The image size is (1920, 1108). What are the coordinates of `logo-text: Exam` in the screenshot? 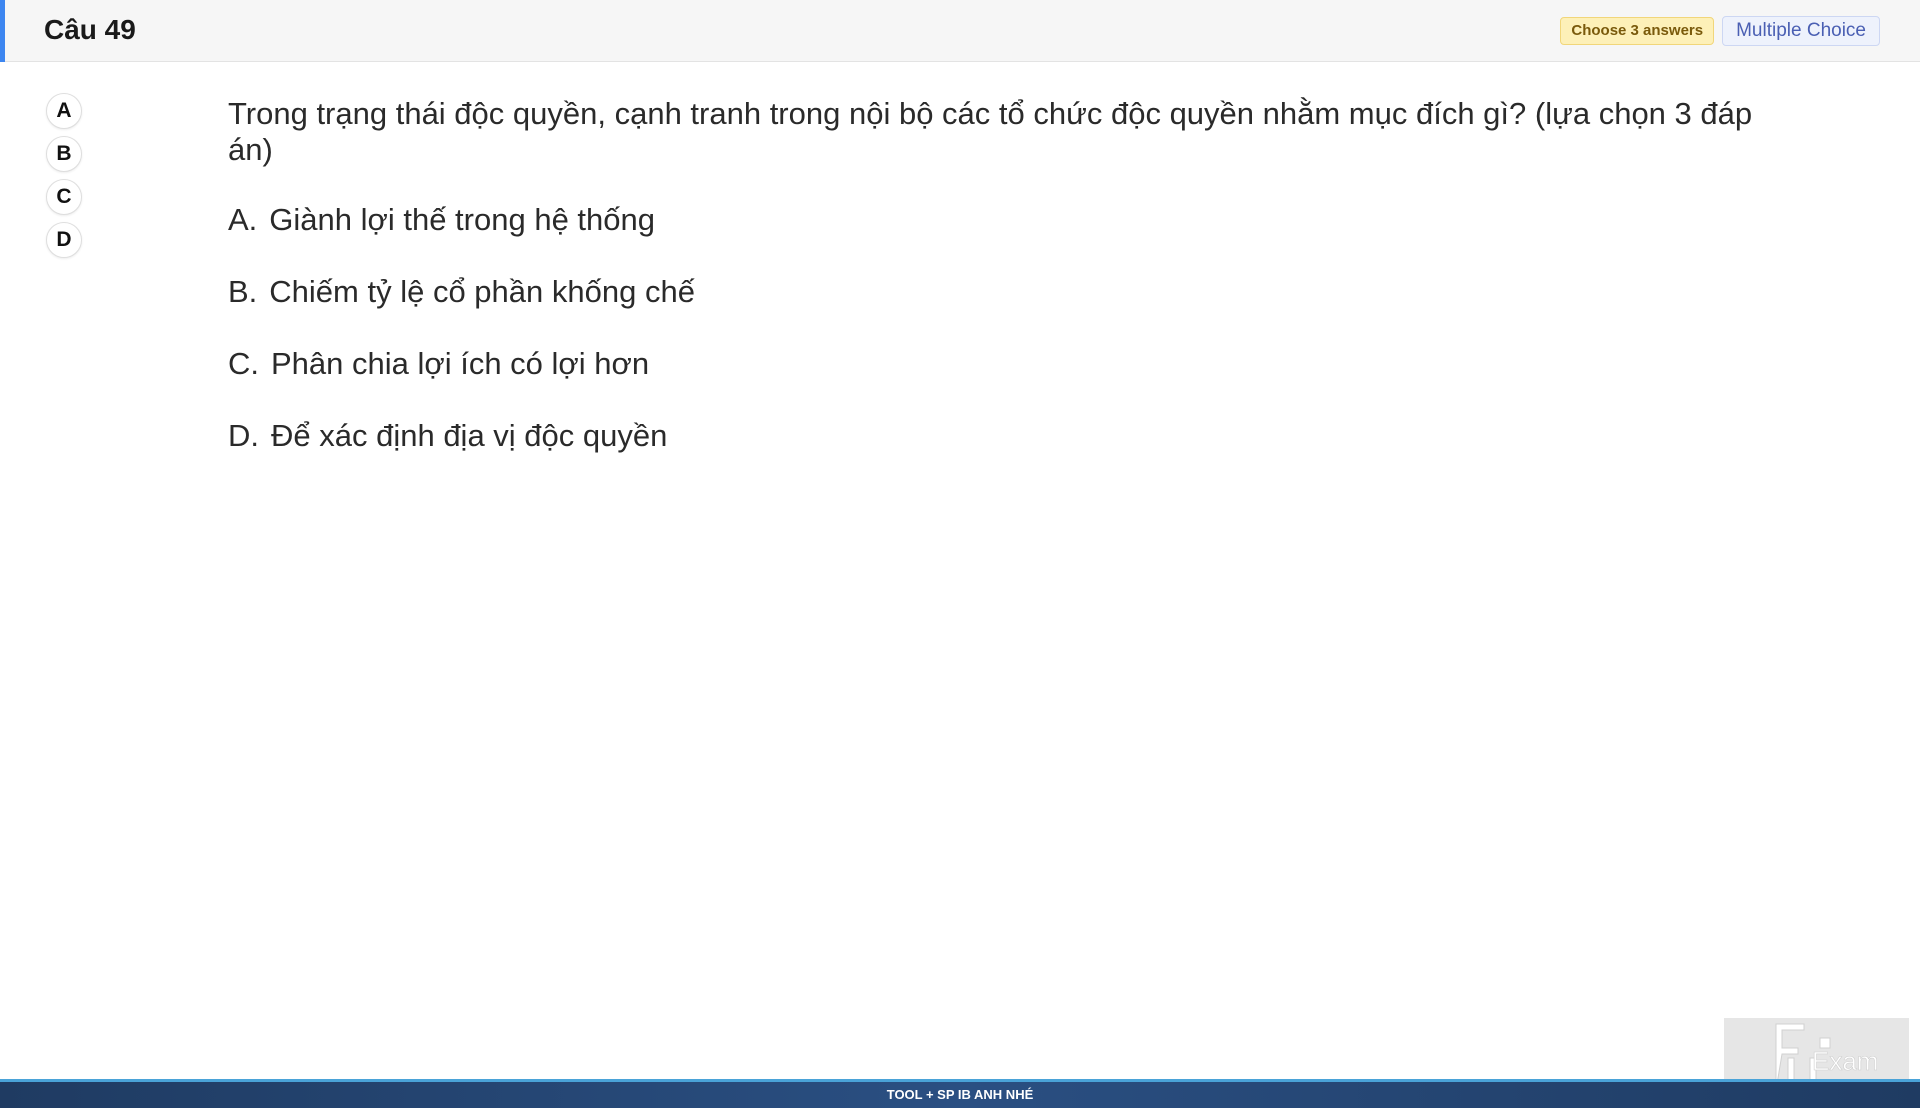 It's located at (1845, 1061).